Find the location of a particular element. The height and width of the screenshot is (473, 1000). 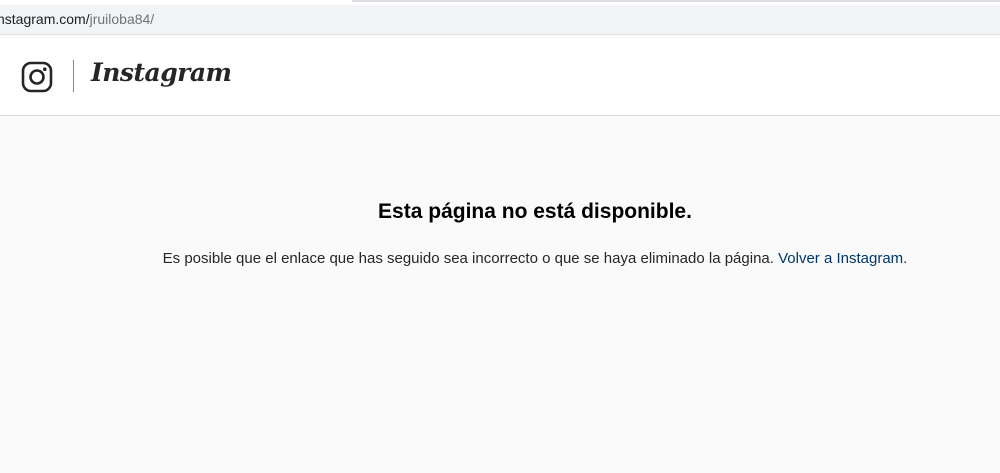

instagram-wordmark-logo: Instagram is located at coordinates (161, 72).